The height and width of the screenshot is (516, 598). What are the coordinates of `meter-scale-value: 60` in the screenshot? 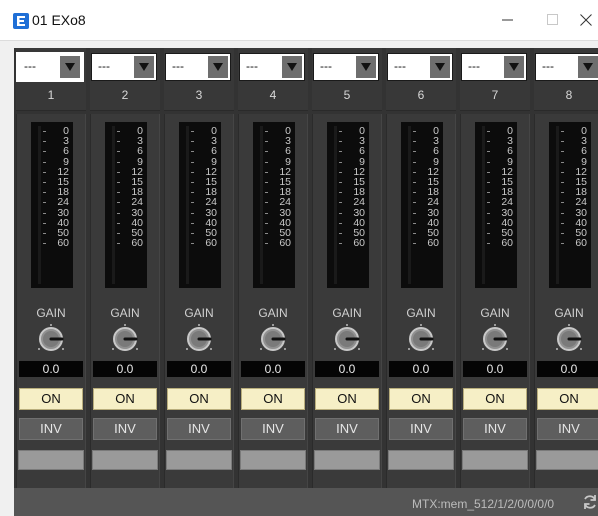 It's located at (507, 243).